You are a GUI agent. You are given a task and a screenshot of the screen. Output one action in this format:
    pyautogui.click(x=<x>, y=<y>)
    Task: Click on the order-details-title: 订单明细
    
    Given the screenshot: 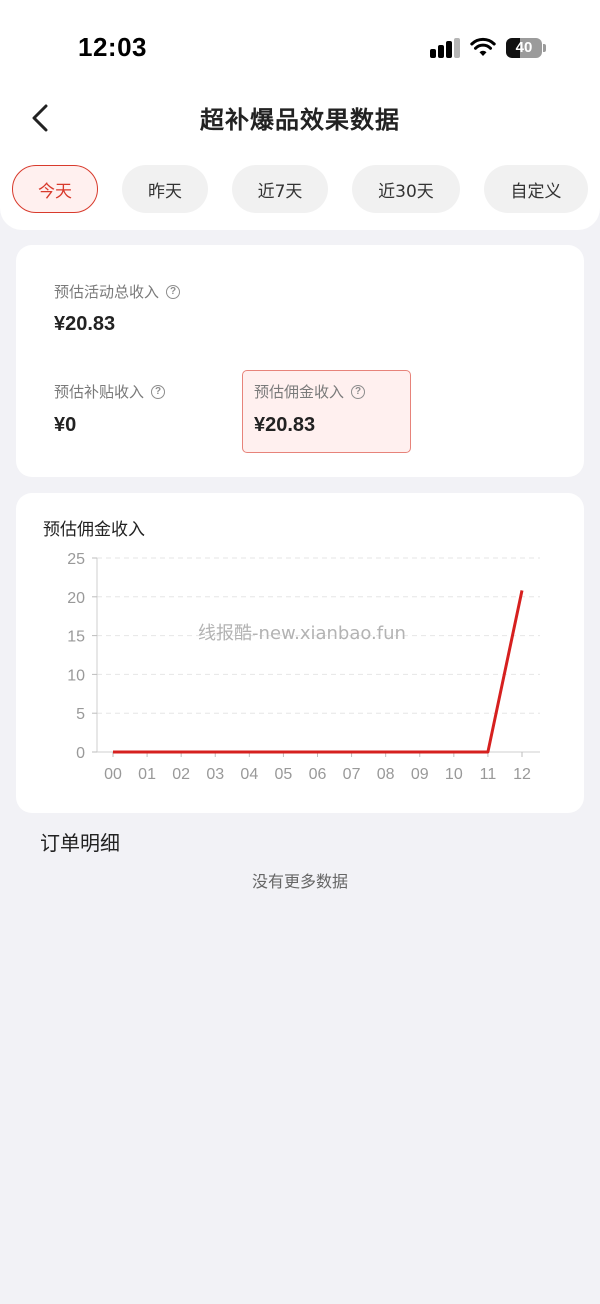 What is the action you would take?
    pyautogui.click(x=80, y=843)
    